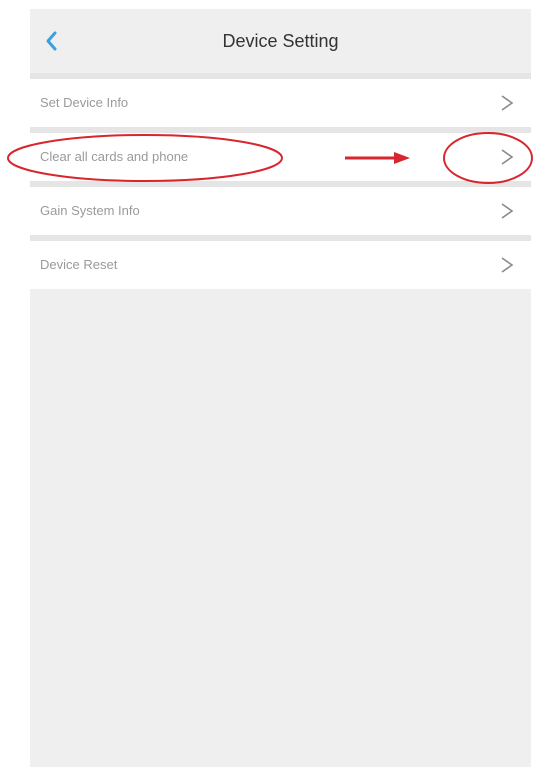 The height and width of the screenshot is (767, 535). I want to click on menu-item-label: Device Reset, so click(79, 264).